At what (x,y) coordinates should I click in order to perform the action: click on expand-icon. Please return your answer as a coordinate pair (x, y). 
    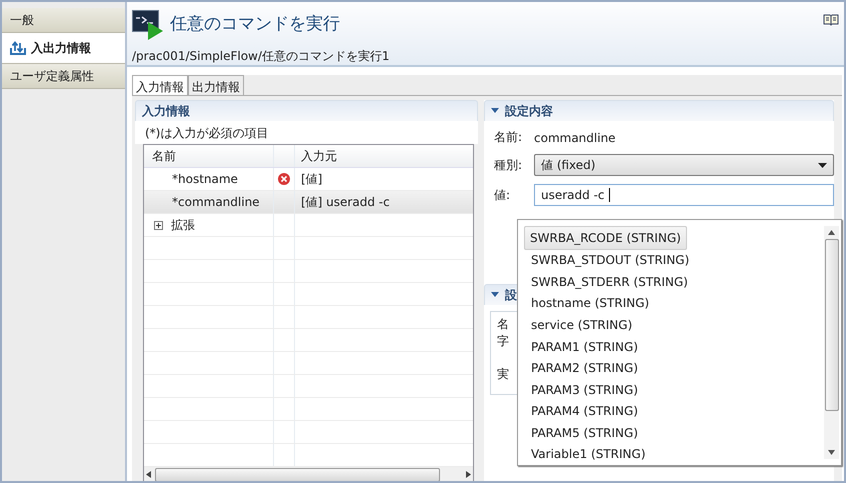
    Looking at the image, I should click on (158, 225).